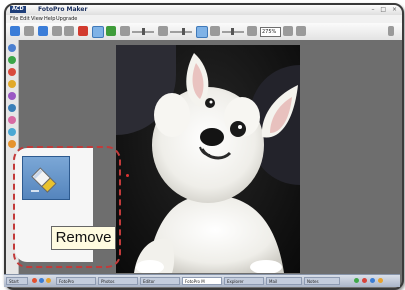 This screenshot has width=405, height=290. Describe the element at coordinates (372, 280) in the screenshot. I see `tray-icon-c` at that location.